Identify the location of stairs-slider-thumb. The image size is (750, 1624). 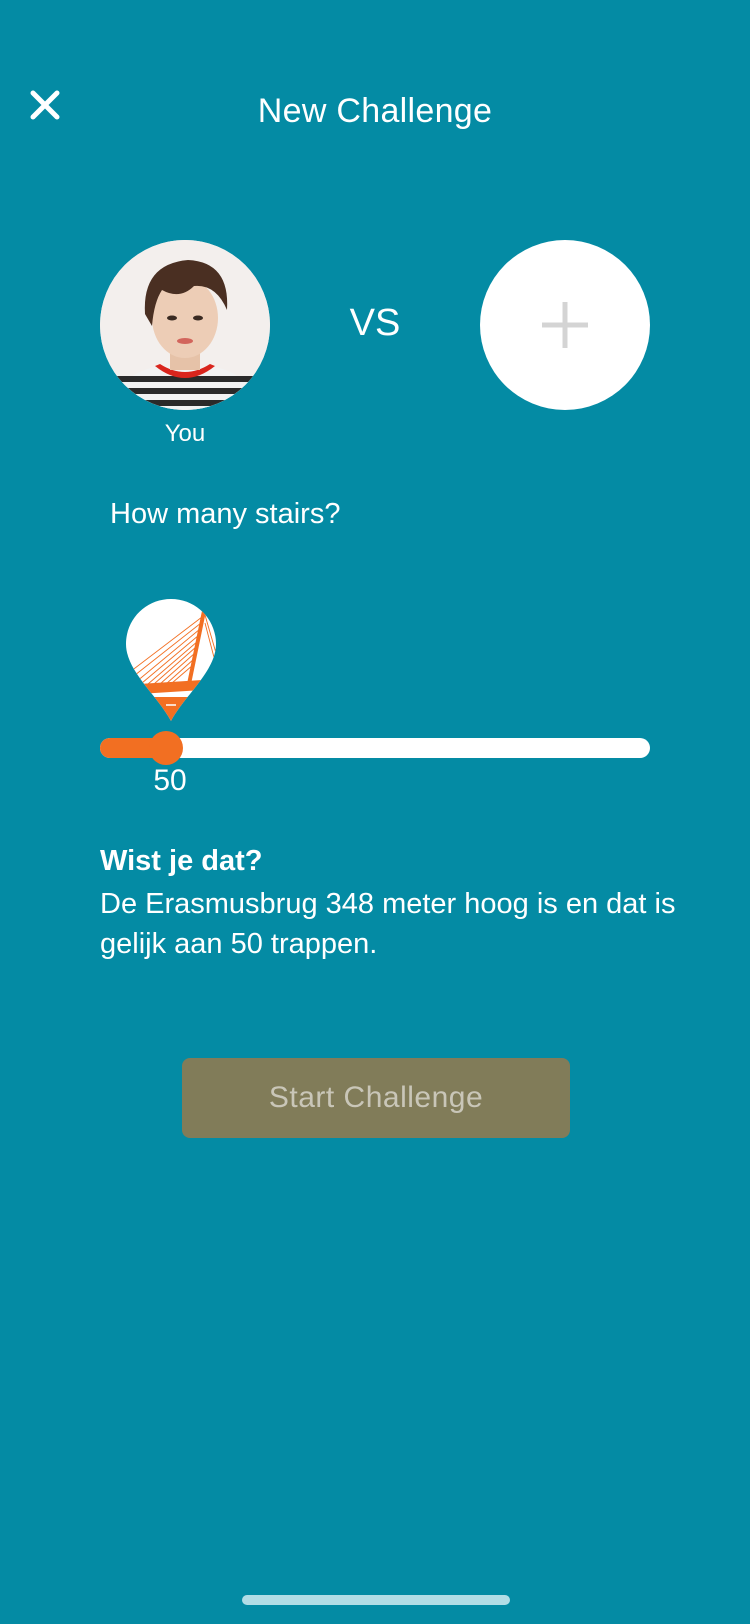
(166, 748).